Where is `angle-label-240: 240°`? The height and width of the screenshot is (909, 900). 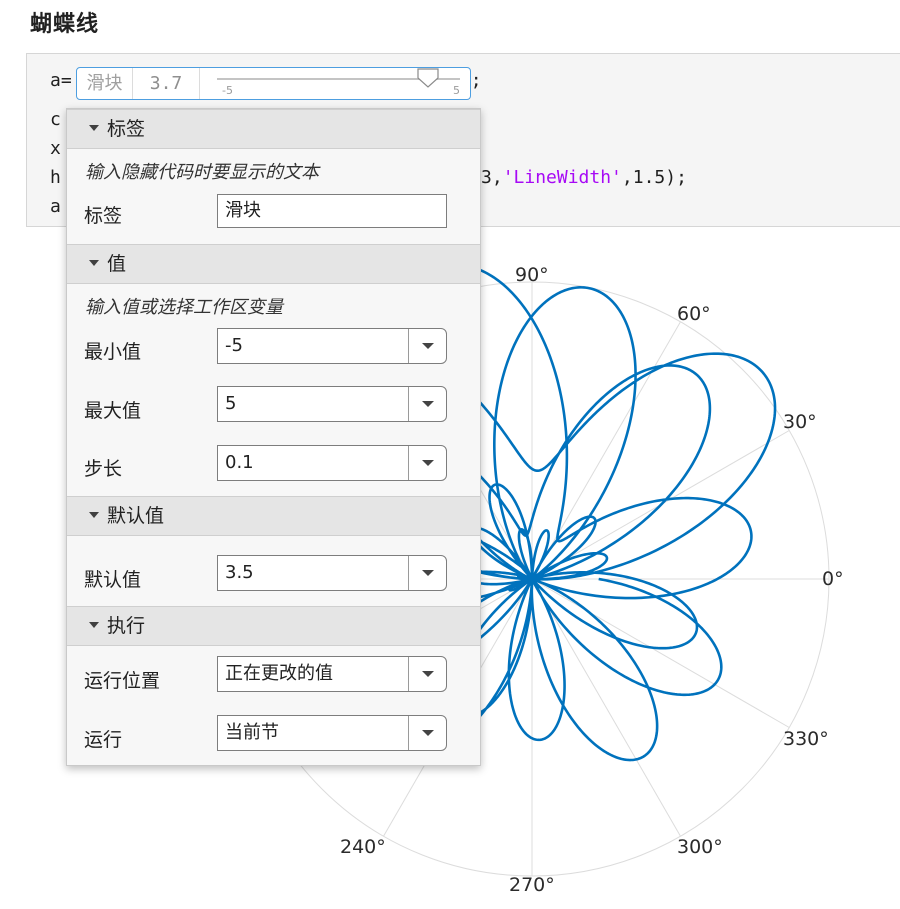
angle-label-240: 240° is located at coordinates (363, 847).